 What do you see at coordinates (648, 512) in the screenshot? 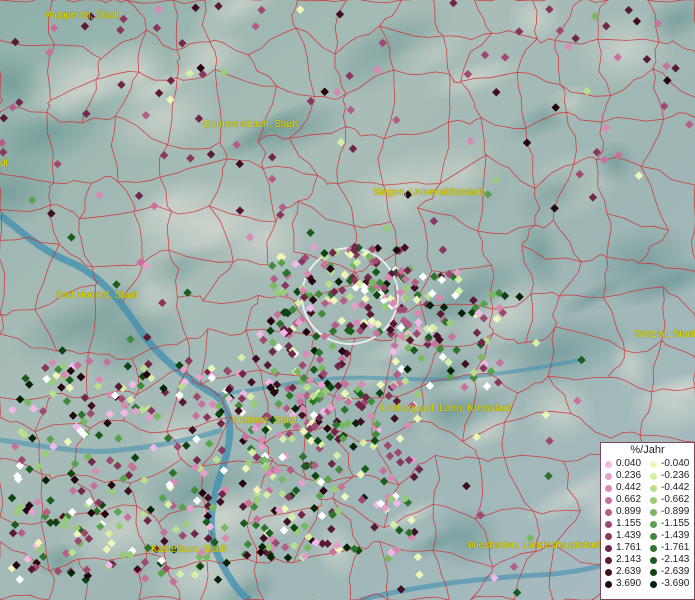
I see `legend-row: 0.899 -0.899` at bounding box center [648, 512].